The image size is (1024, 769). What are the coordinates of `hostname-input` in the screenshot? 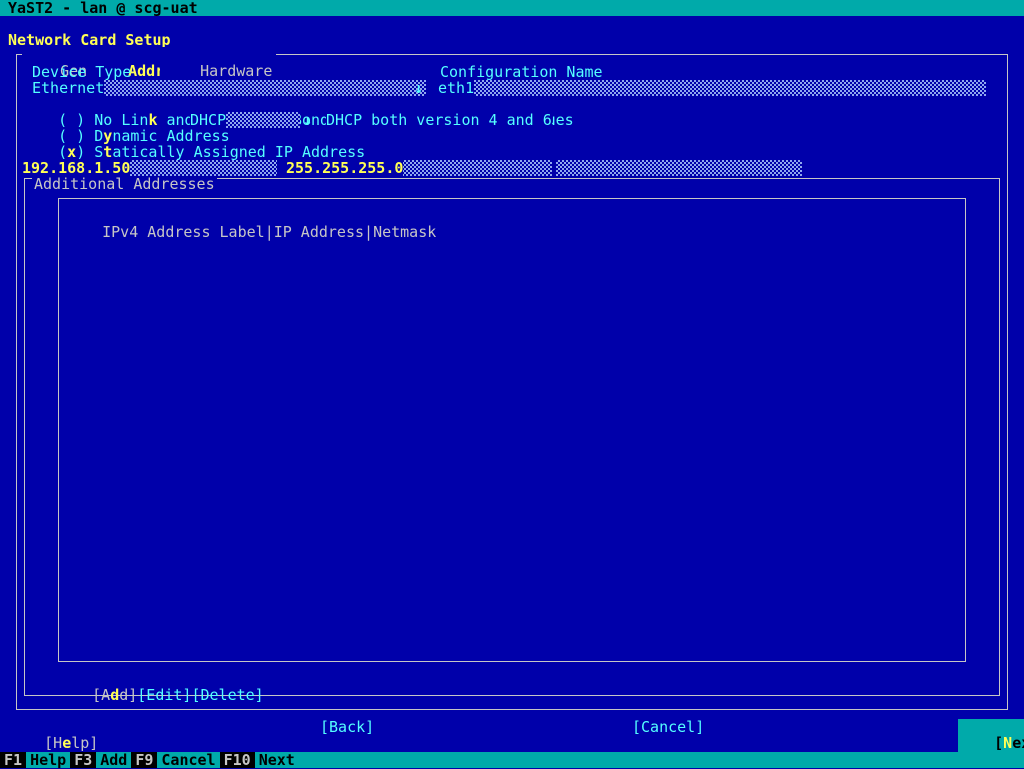 It's located at (679, 168).